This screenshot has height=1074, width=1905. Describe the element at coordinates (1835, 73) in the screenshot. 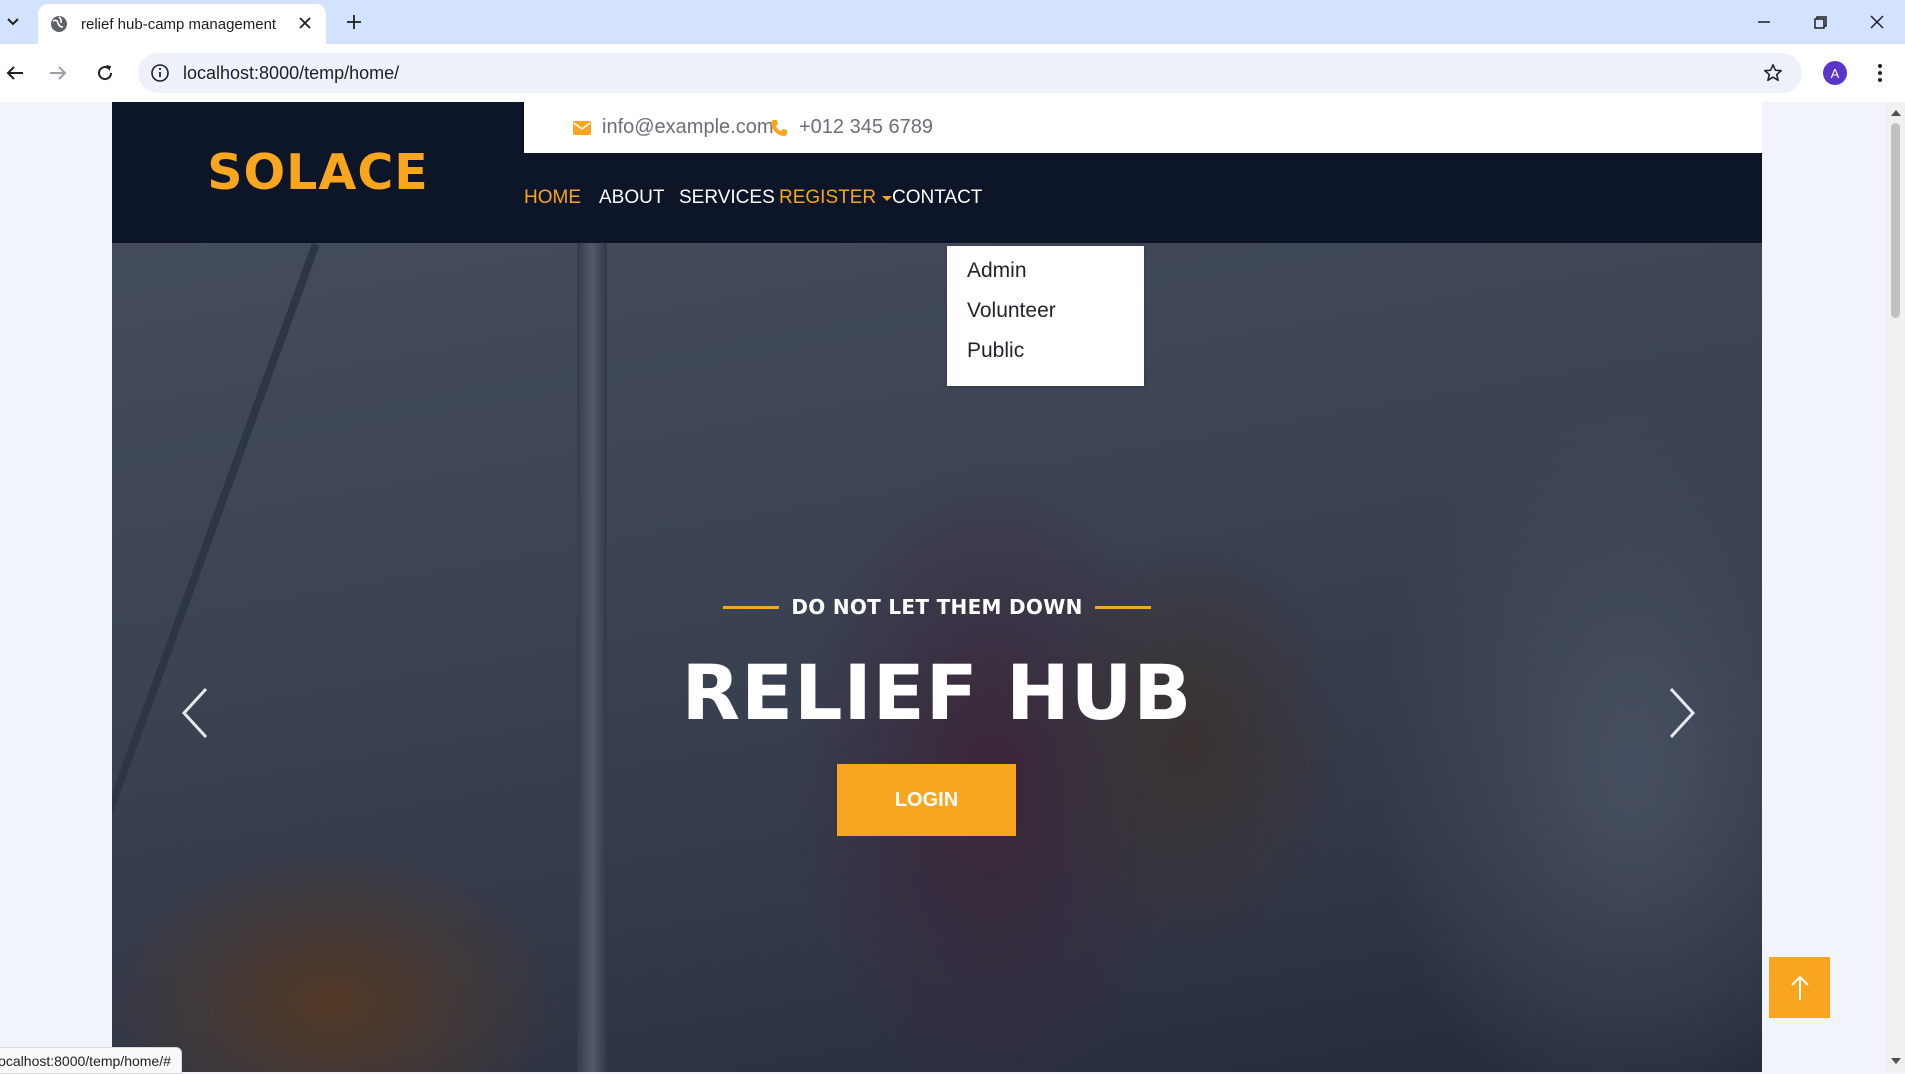

I see `profile-avatar: A` at that location.